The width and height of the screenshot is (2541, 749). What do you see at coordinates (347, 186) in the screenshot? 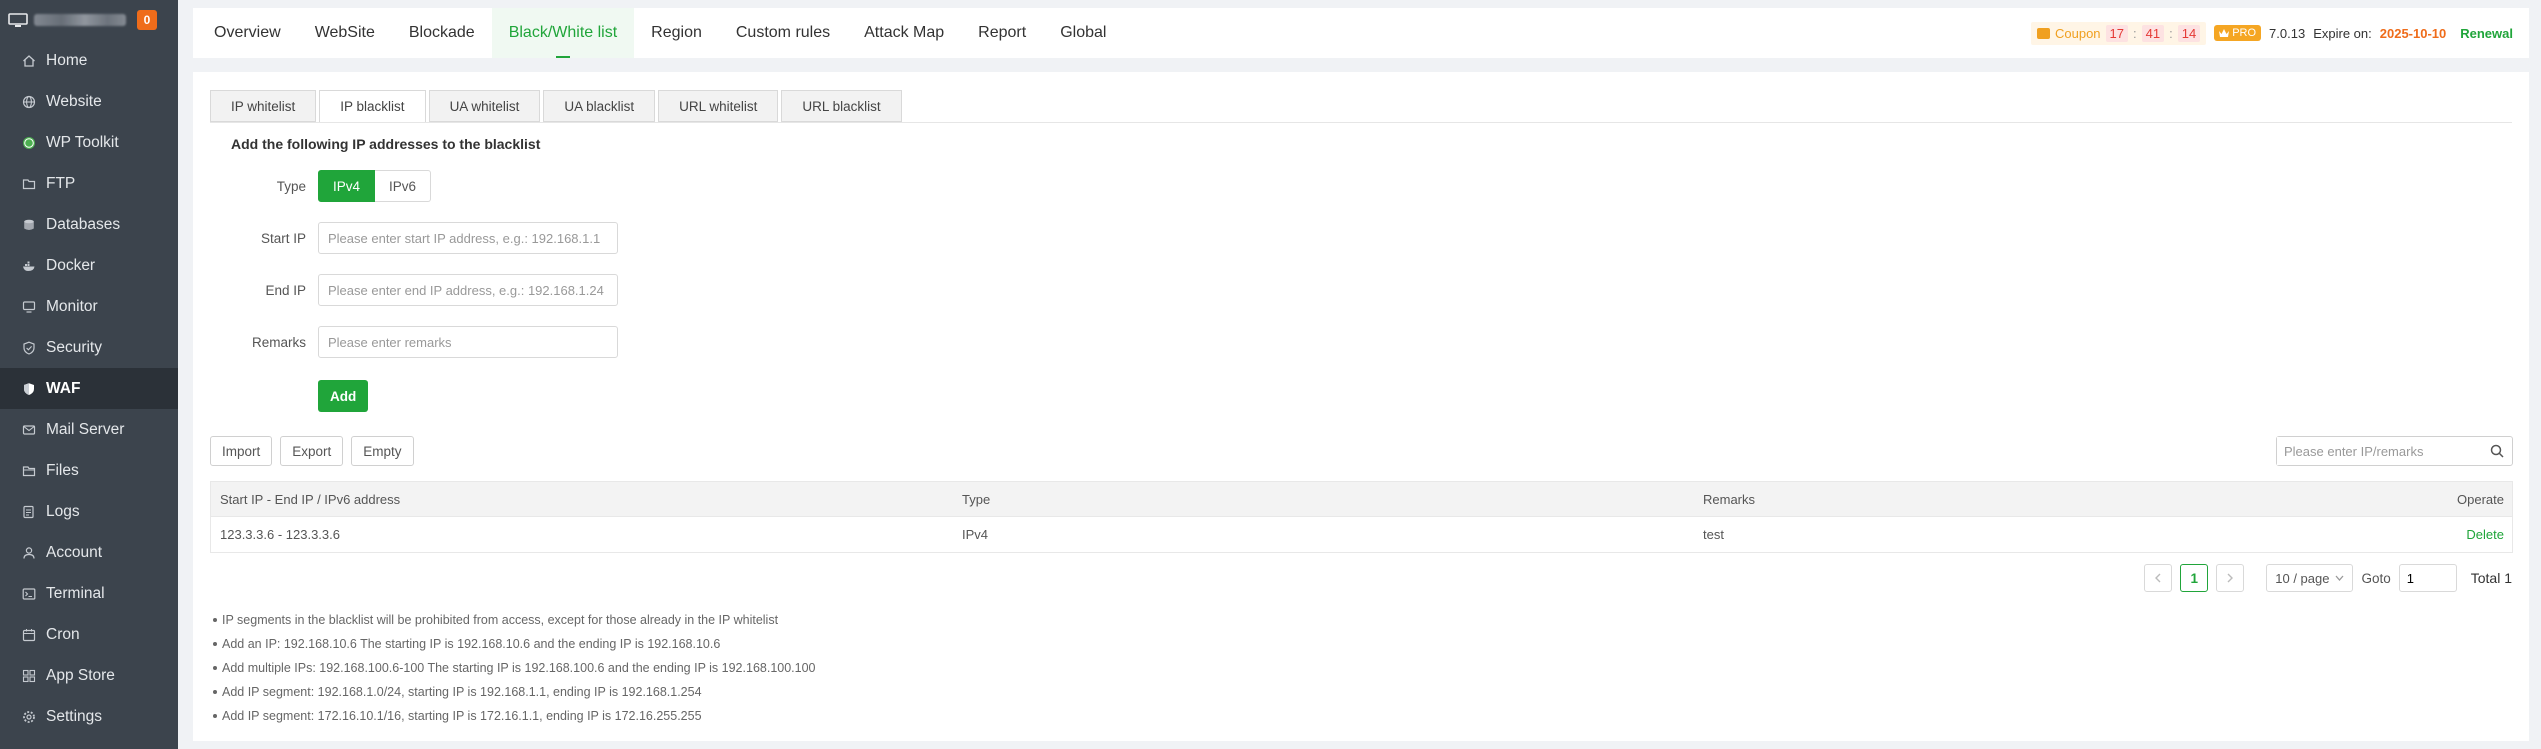
I see `ipv4-option: IPv4` at bounding box center [347, 186].